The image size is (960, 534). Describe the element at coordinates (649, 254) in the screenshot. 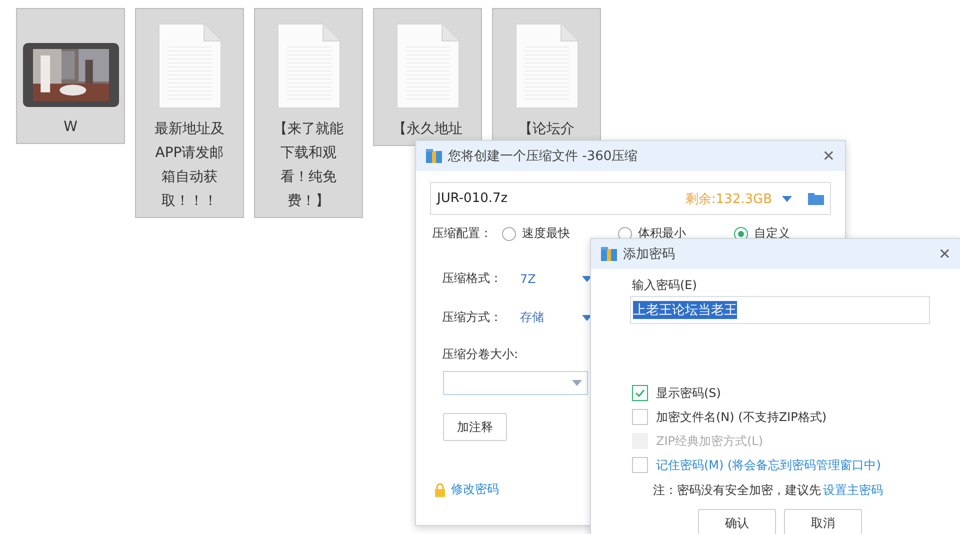

I see `window-title: 添加密码` at that location.